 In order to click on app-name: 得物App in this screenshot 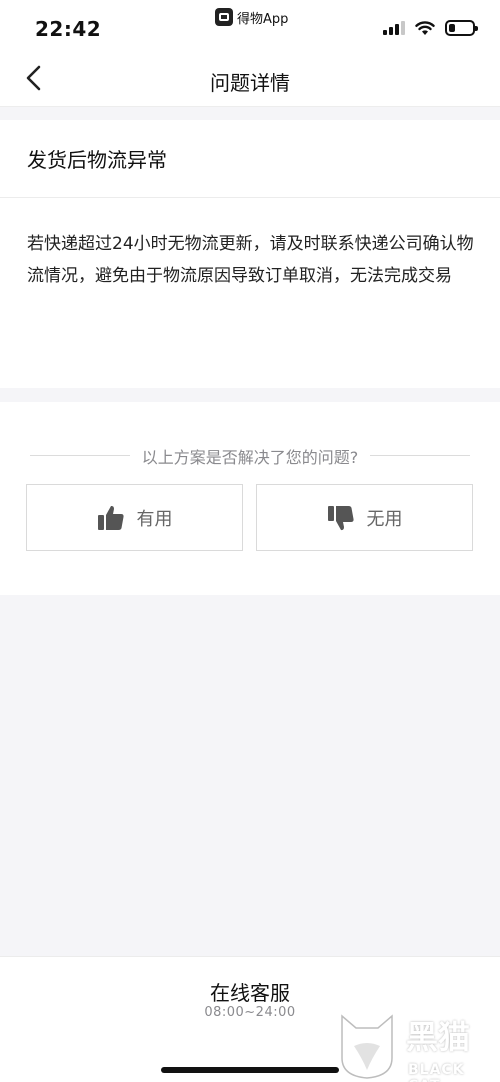, I will do `click(263, 19)`.